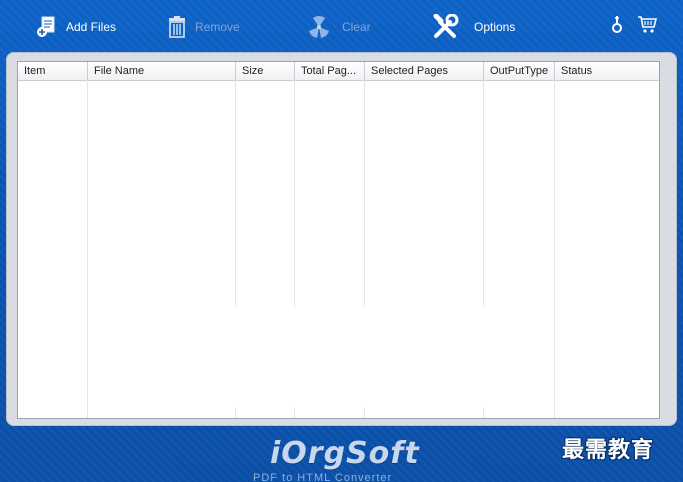  I want to click on column-header-output-type: OutPutType, so click(519, 71).